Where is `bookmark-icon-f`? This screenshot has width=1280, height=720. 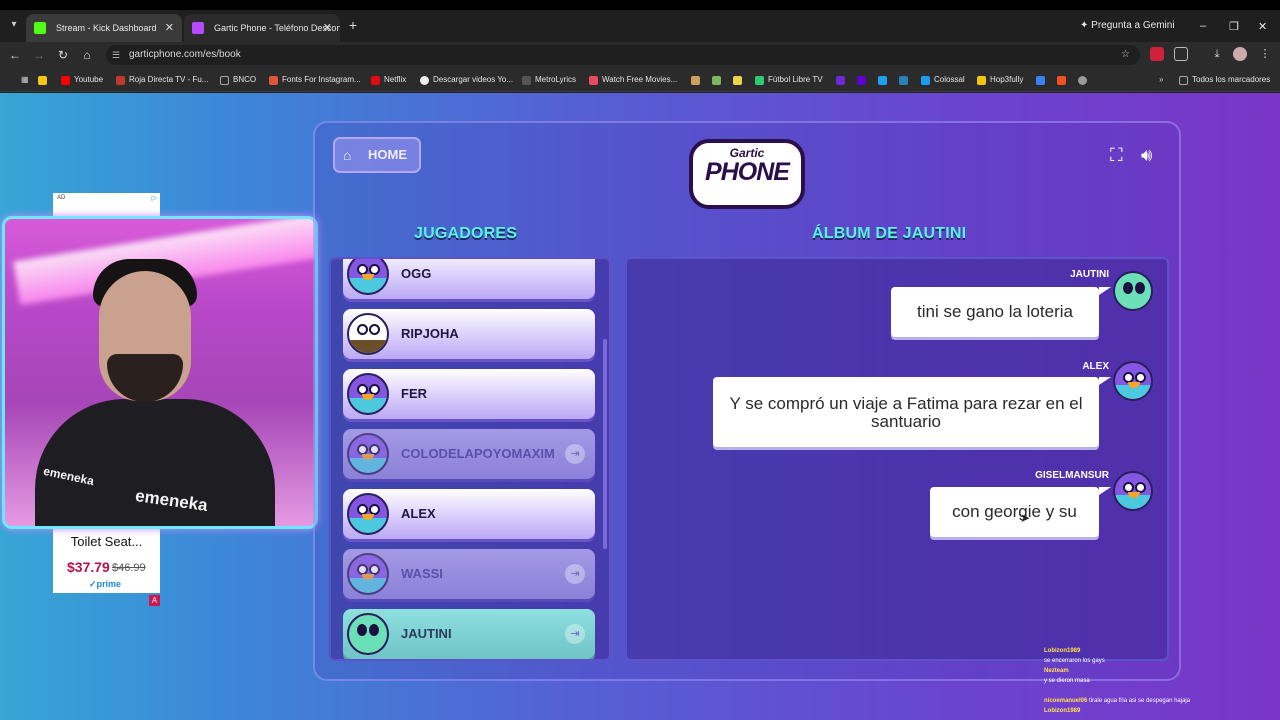 bookmark-icon-f is located at coordinates (905, 80).